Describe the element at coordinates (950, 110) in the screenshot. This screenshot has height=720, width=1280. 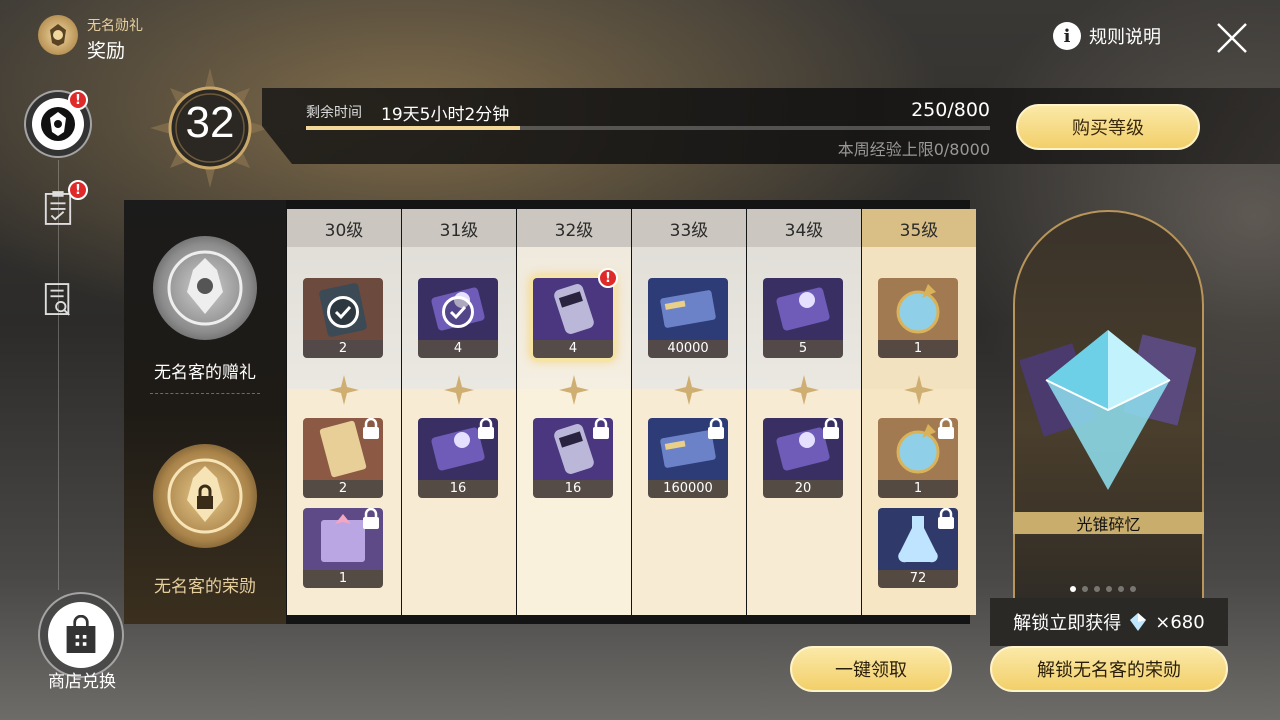
I see `exp-progress: 250/800` at that location.